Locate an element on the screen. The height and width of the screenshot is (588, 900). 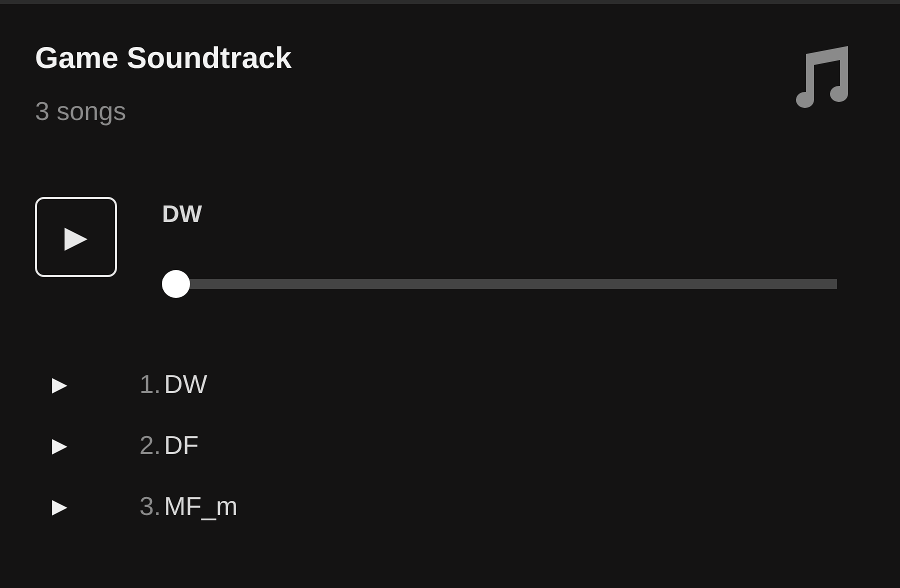
playlist-title: Game Soundtrack is located at coordinates (163, 59).